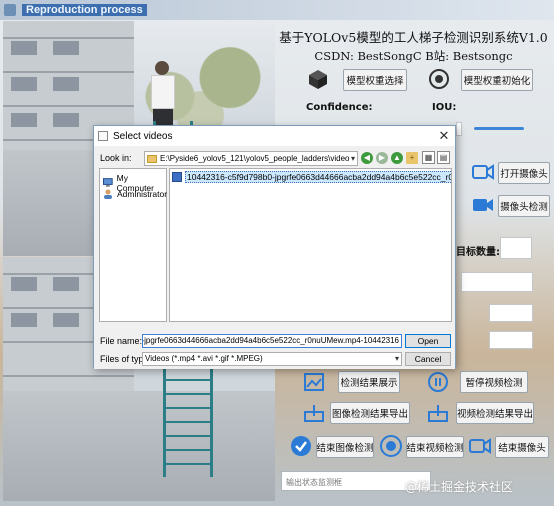  Describe the element at coordinates (397, 158) in the screenshot. I see `up-folder-icon: ▲` at that location.